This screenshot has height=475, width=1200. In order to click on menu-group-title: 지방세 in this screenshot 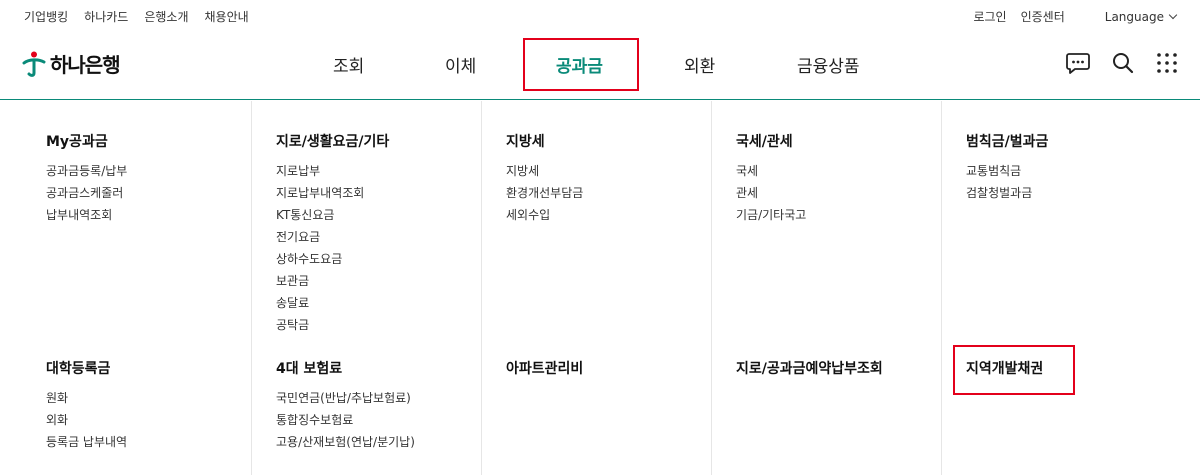, I will do `click(621, 141)`.